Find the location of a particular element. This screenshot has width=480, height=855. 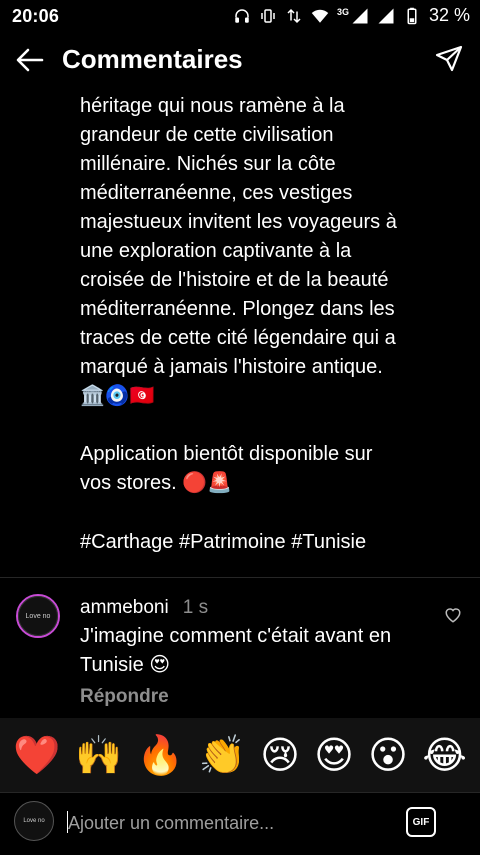

status-icons: 3G 32 % is located at coordinates (351, 15).